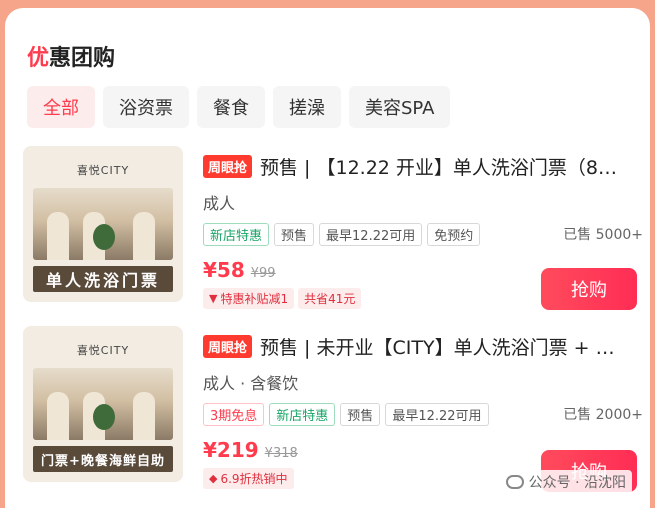 The image size is (655, 508). Describe the element at coordinates (251, 383) in the screenshot. I see `deal-subtitle: 成人 · 含餐饮` at that location.